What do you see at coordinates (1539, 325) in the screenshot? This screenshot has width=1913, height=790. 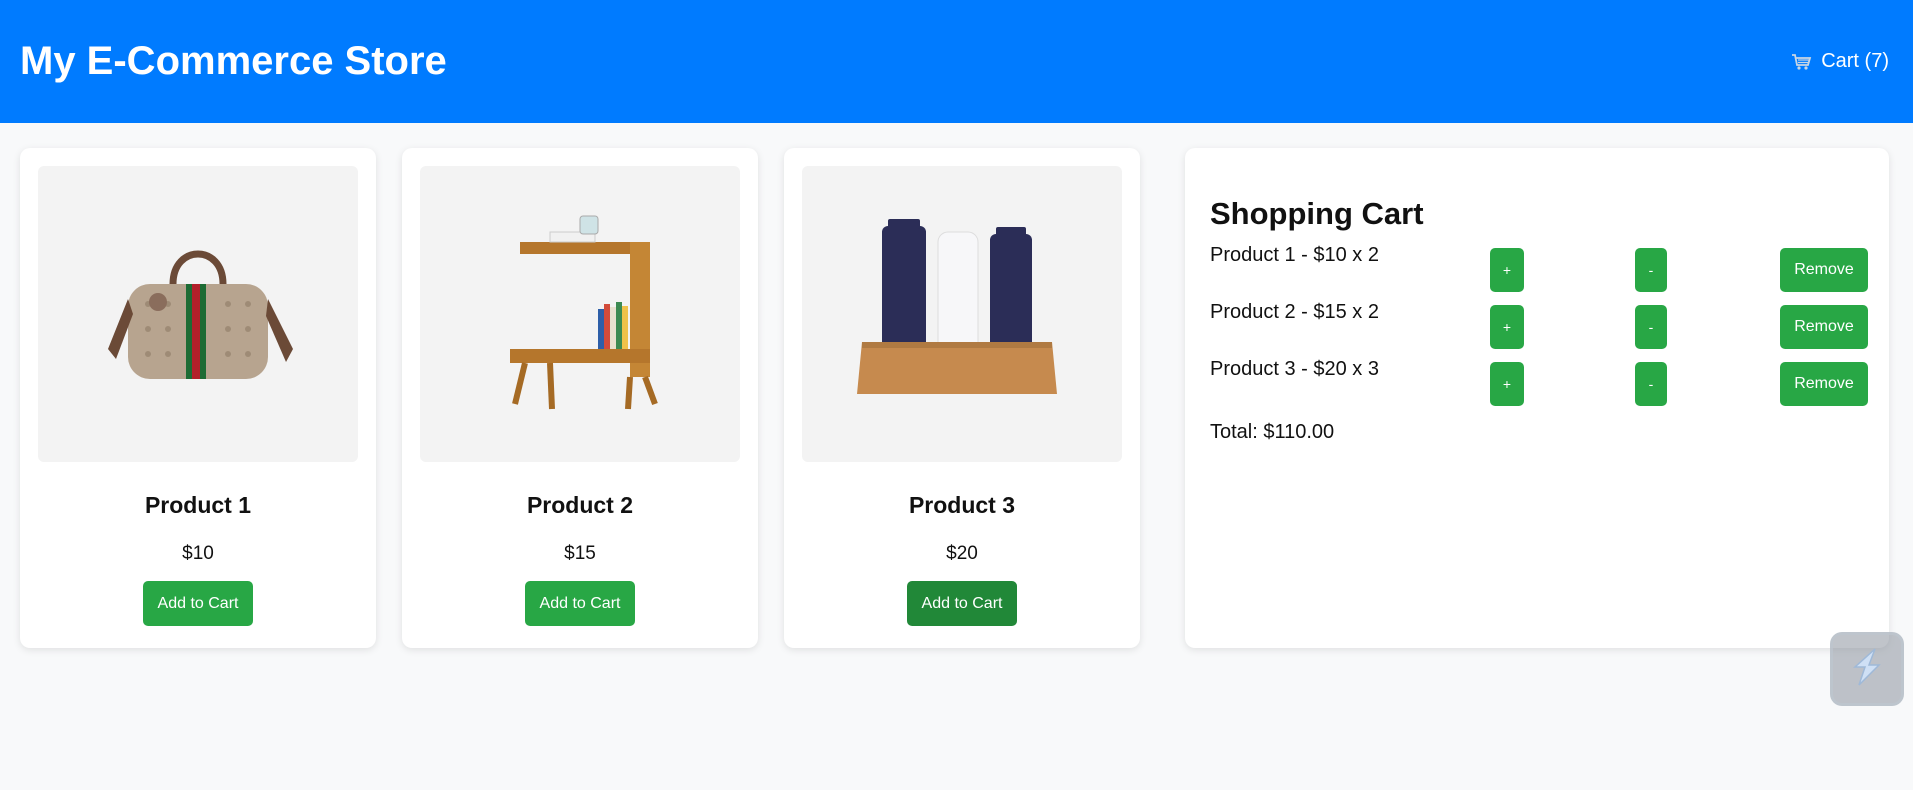 I see `cart-item: Product 2 - $15 x 2 + - Remove` at bounding box center [1539, 325].